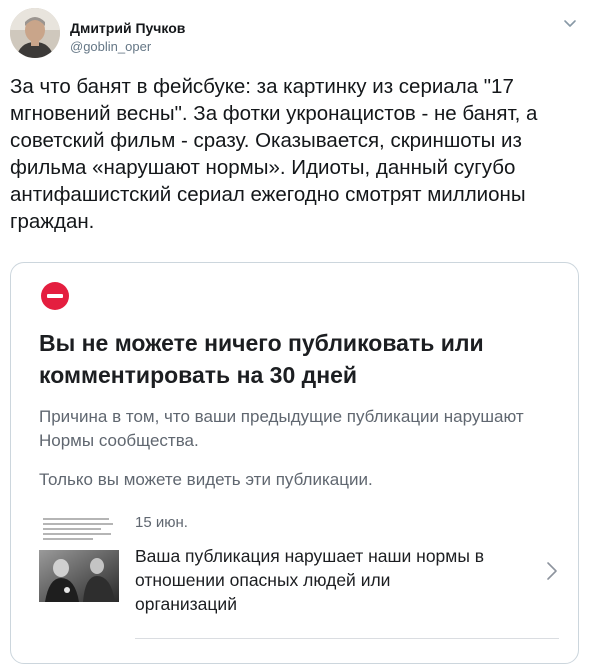 This screenshot has height=664, width=589. I want to click on chevron-right-icon, so click(552, 571).